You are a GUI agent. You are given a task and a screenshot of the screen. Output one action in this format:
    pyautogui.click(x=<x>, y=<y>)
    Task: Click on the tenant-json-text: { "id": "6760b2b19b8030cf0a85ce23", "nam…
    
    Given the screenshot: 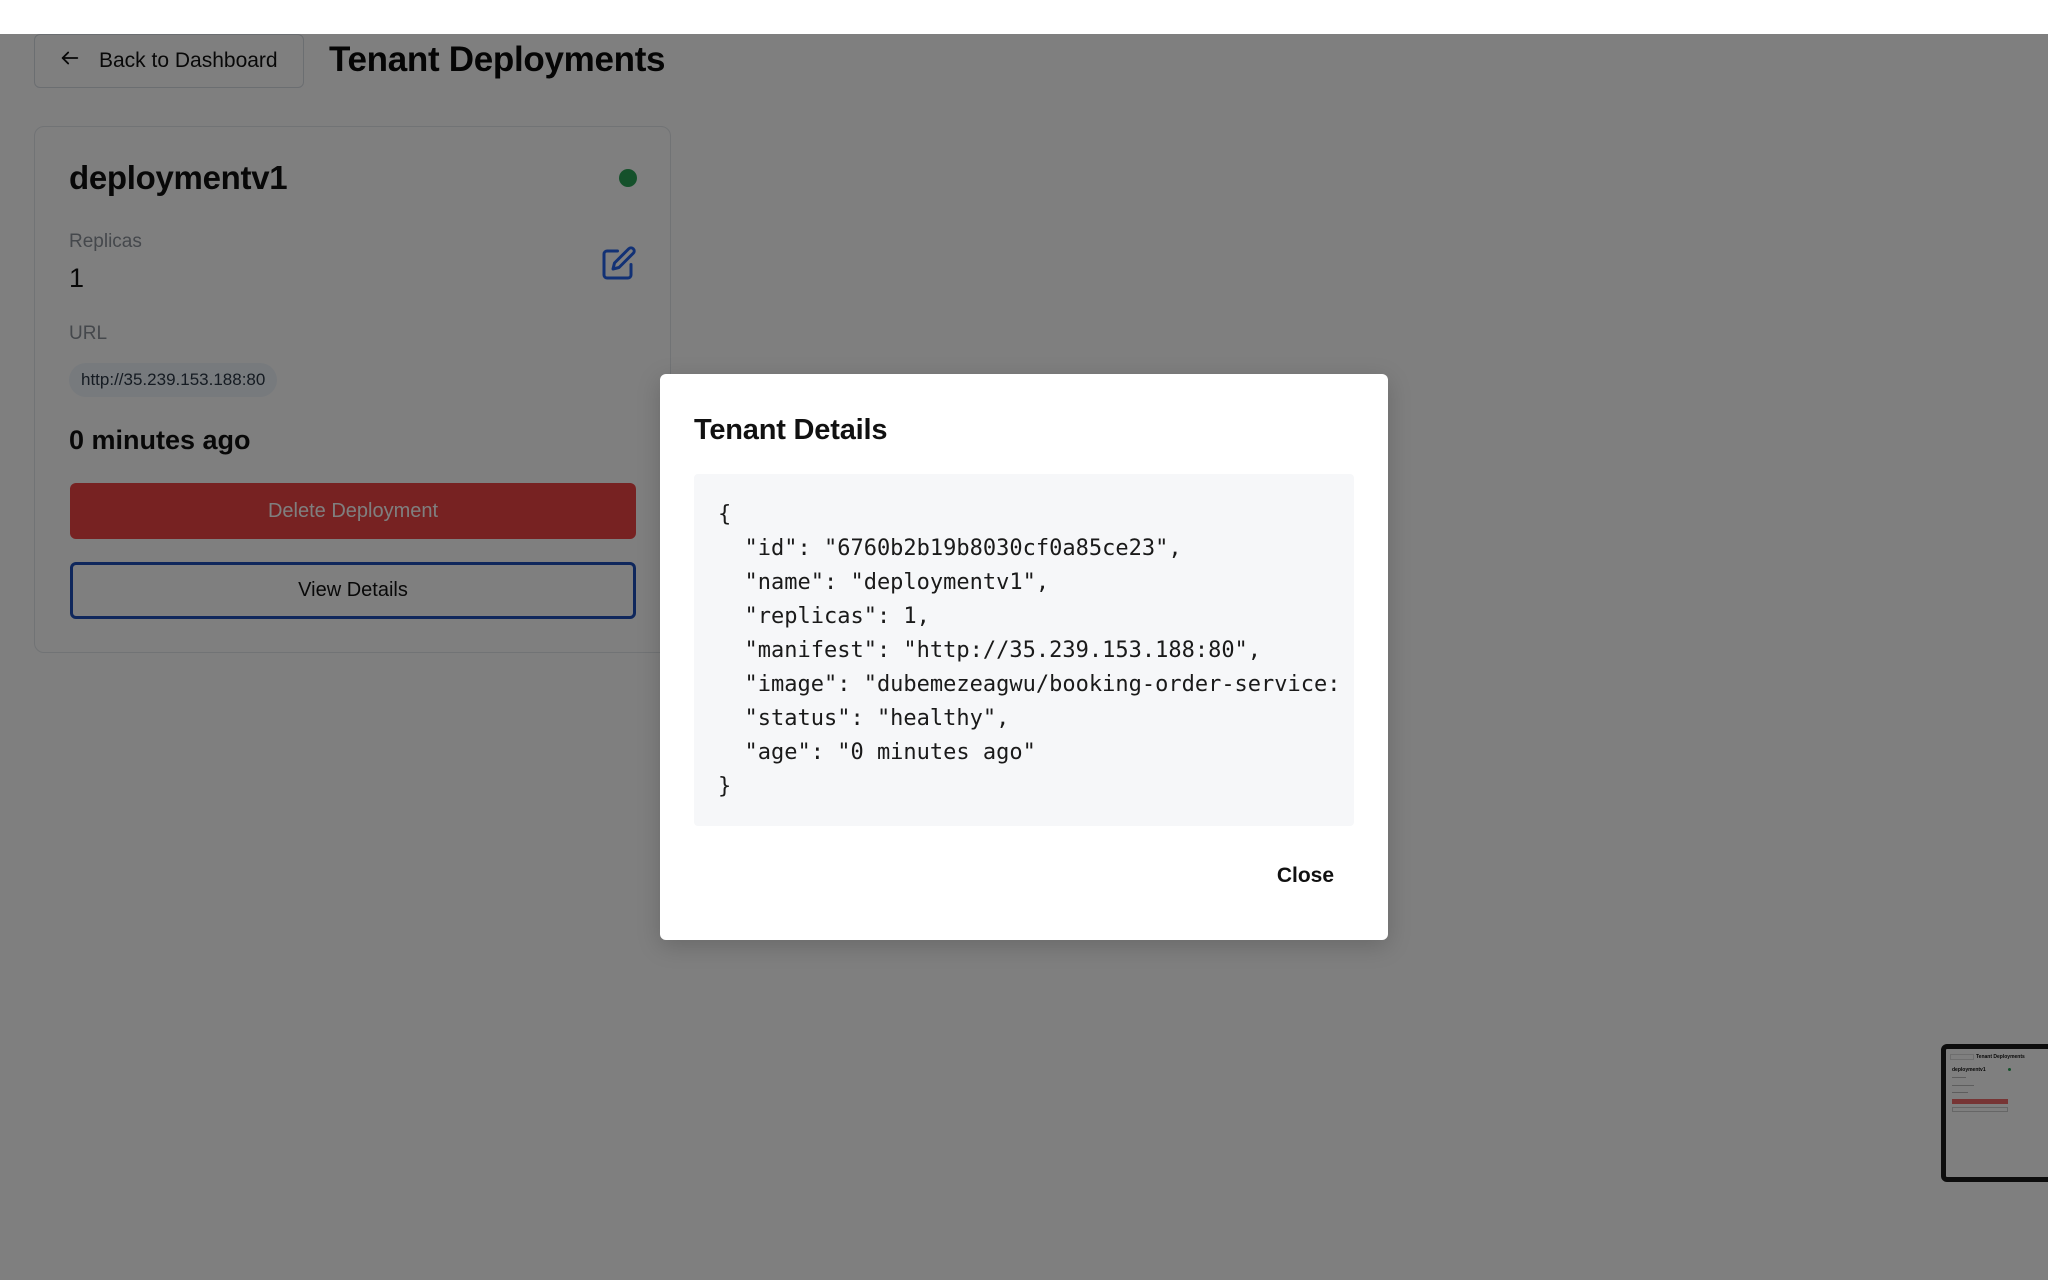 What is the action you would take?
    pyautogui.click(x=1029, y=650)
    